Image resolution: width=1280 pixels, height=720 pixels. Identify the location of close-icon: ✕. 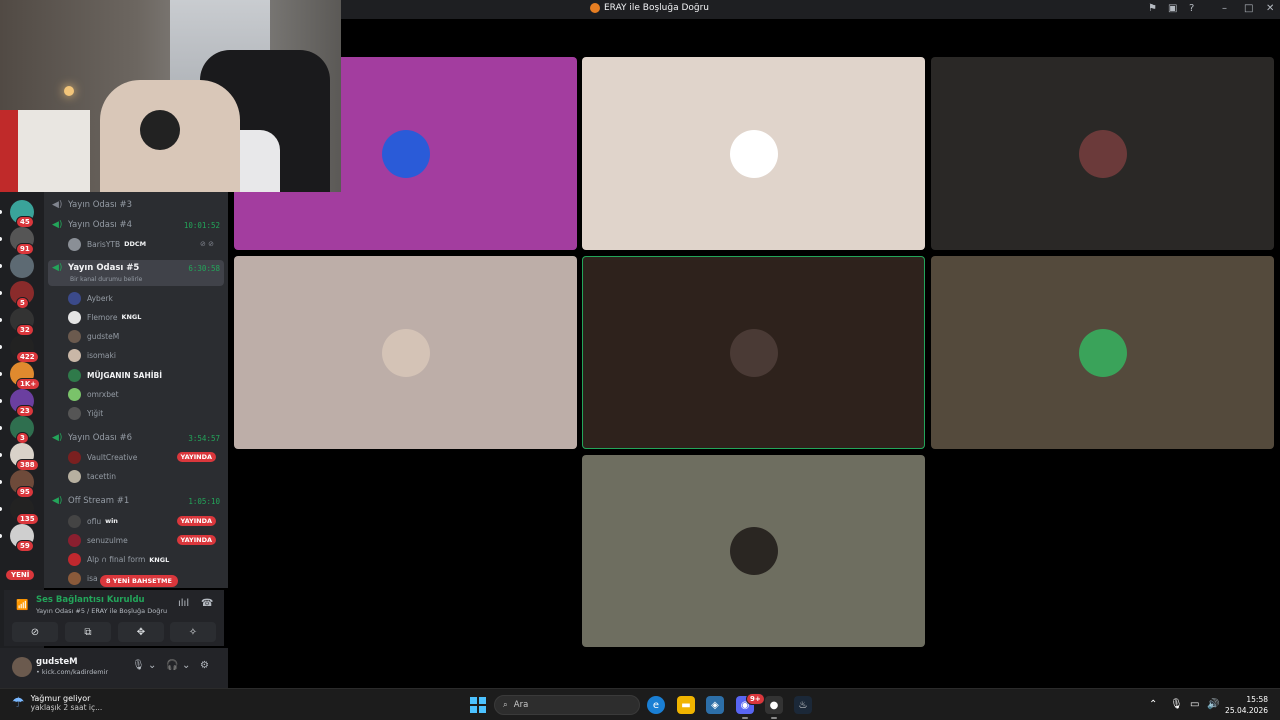
(1270, 9).